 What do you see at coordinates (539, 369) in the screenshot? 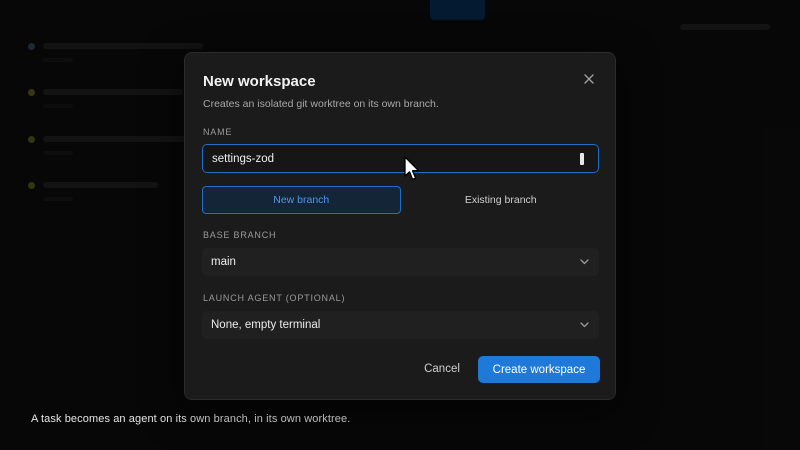
I see `create-workspace-button: Create workspace` at bounding box center [539, 369].